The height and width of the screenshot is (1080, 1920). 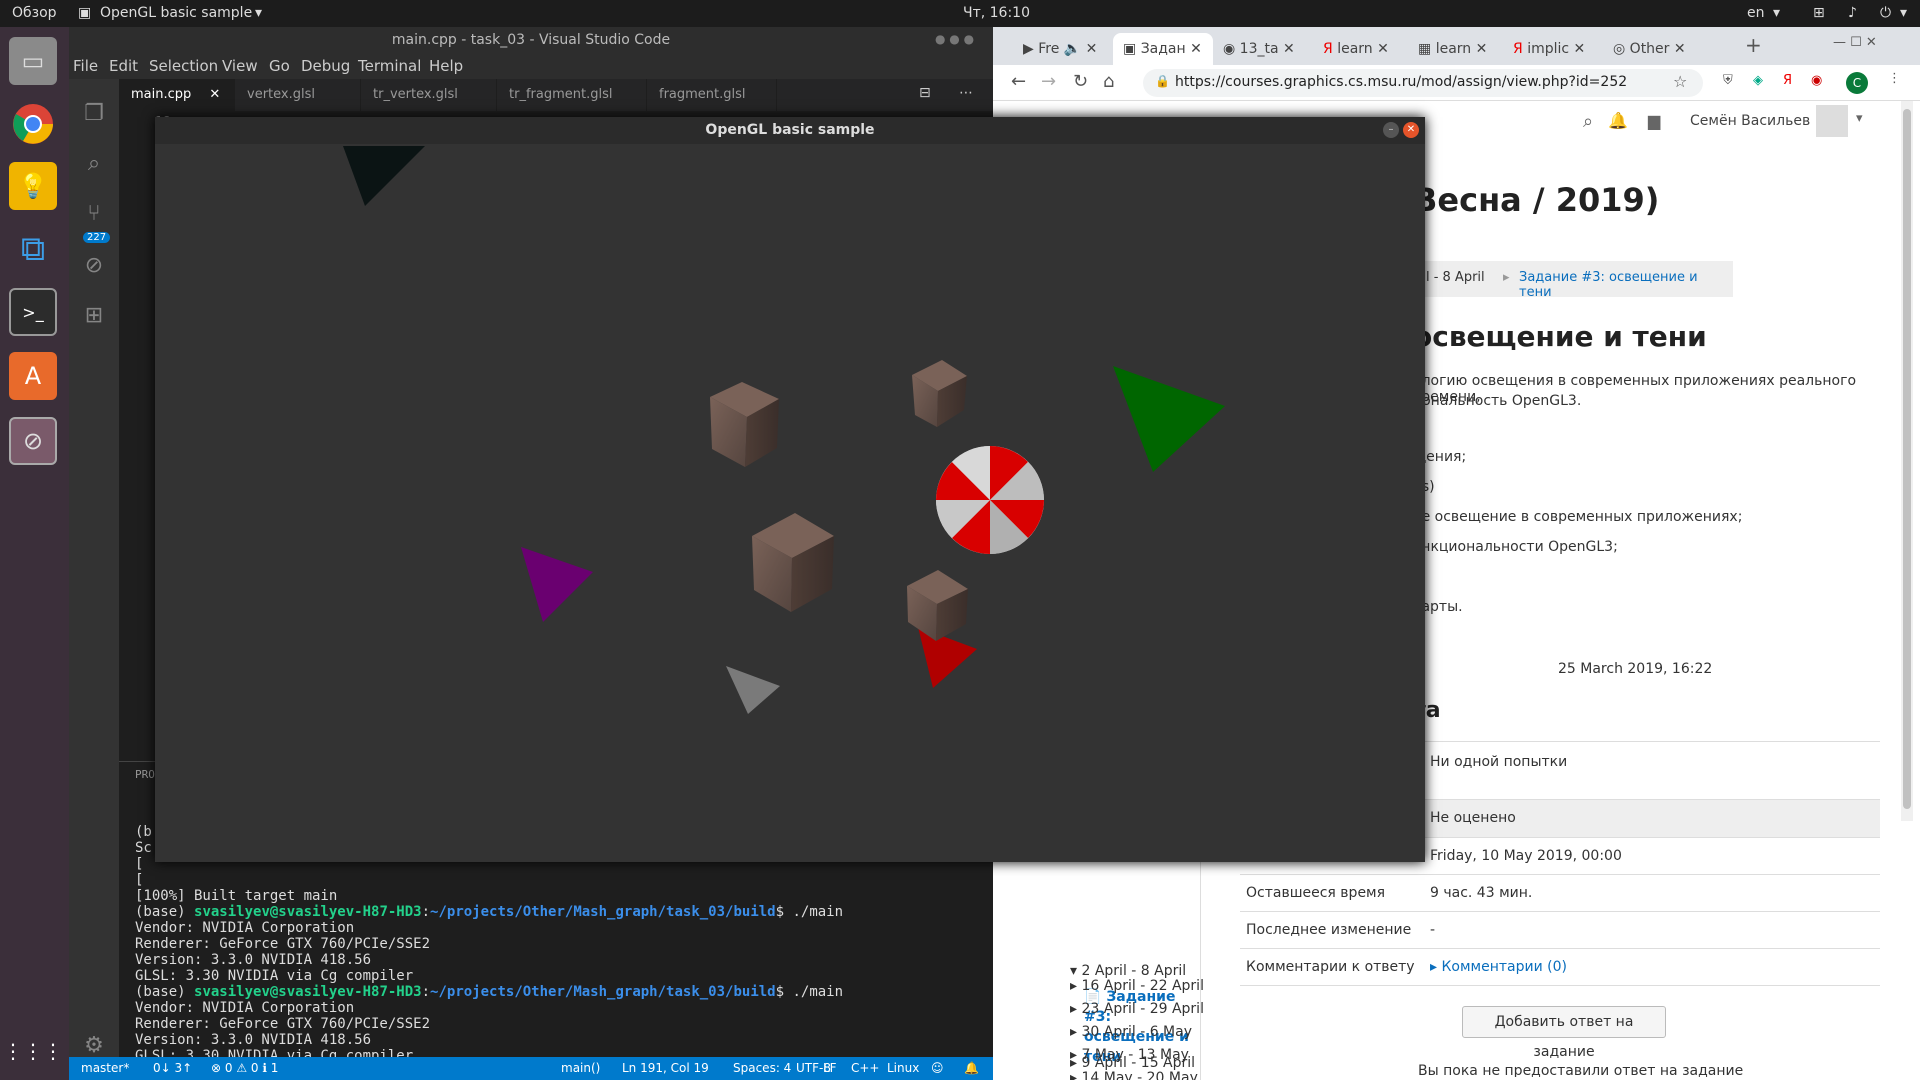 I want to click on menu-selection: Selection, so click(x=183, y=66).